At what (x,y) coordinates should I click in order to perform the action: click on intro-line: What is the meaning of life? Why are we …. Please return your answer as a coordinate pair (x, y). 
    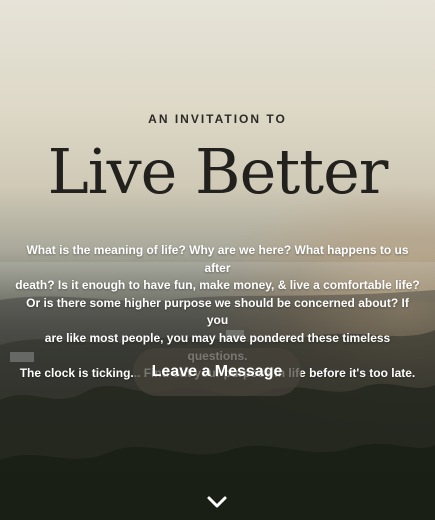
    Looking at the image, I should click on (217, 259).